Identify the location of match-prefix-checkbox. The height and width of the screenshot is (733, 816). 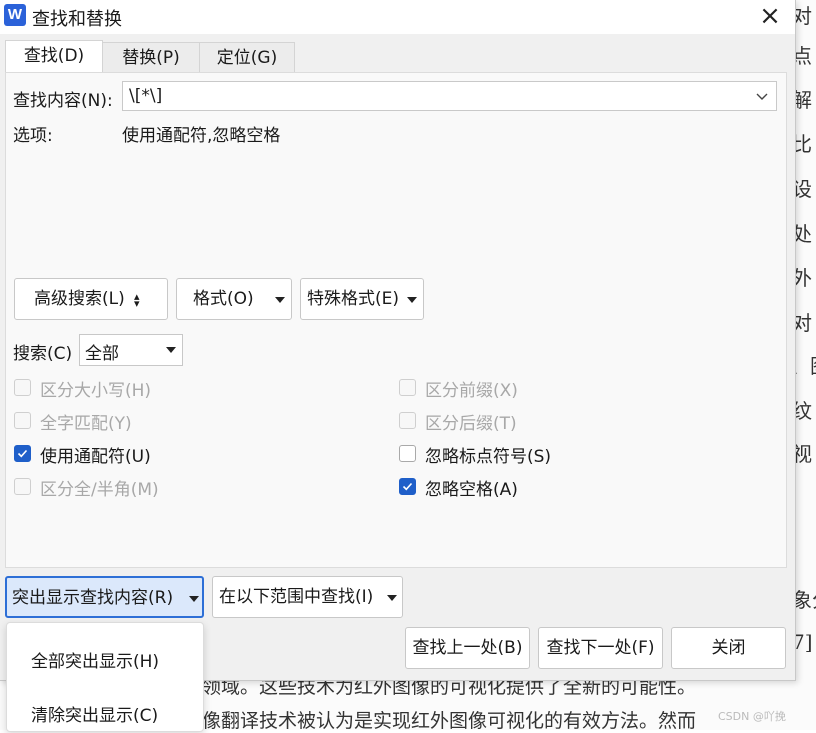
(407, 387).